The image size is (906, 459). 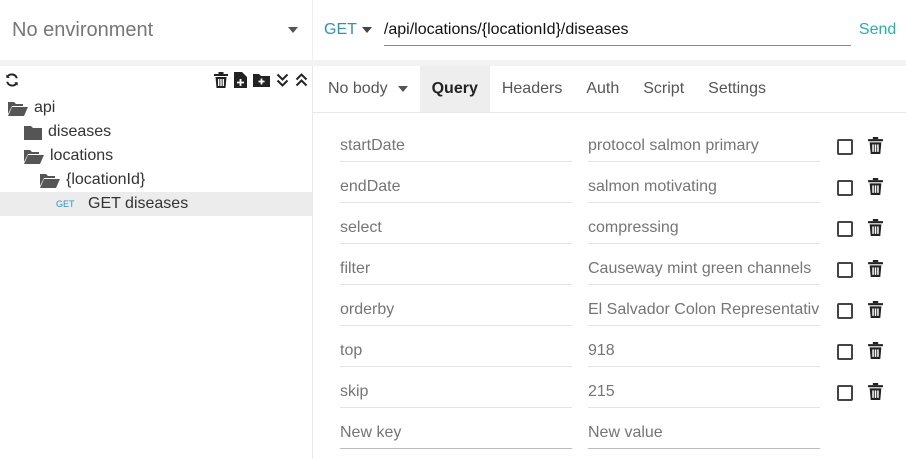 I want to click on new-file-icon, so click(x=240, y=82).